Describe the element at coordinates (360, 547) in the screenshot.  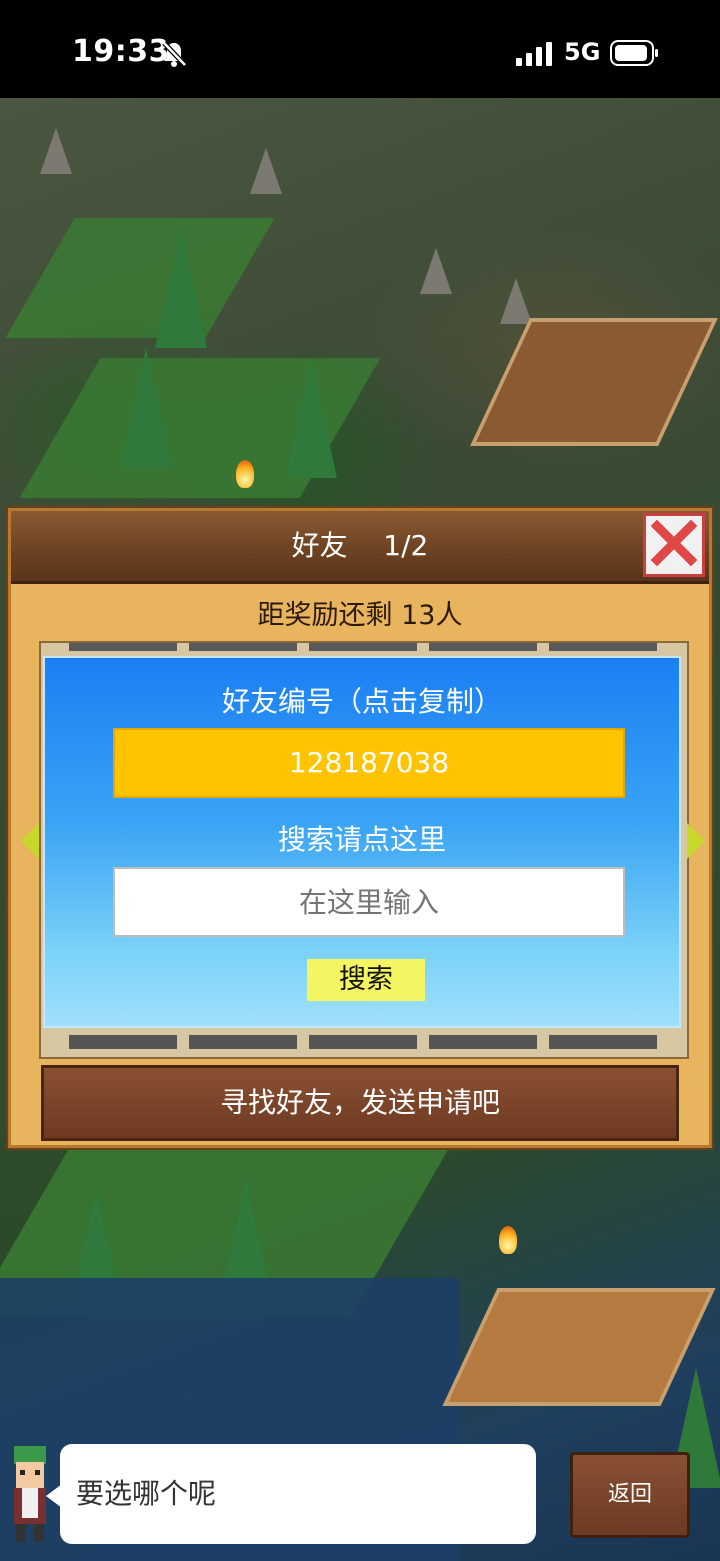
I see `dialog-title-bar: 好友 1/2` at that location.